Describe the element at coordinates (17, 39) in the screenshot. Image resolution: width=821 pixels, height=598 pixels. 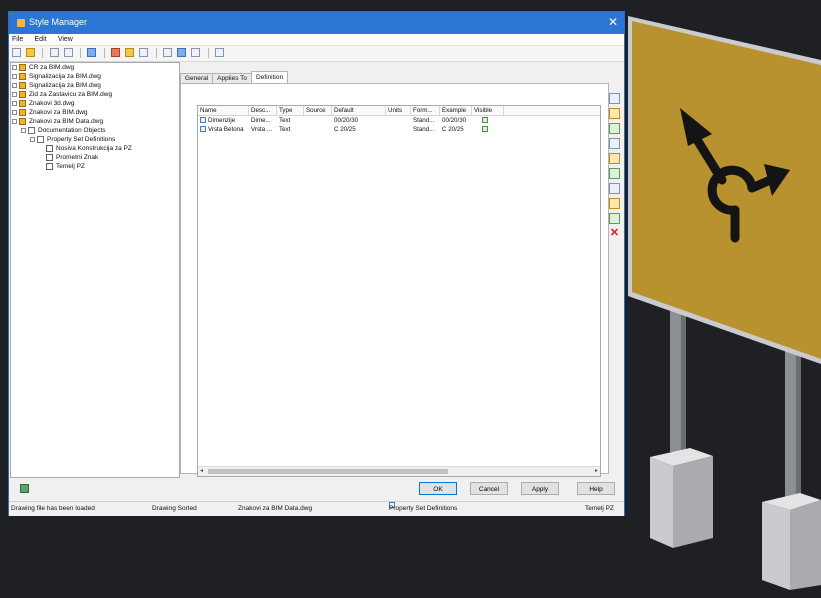
I see `menu-file: File` at that location.